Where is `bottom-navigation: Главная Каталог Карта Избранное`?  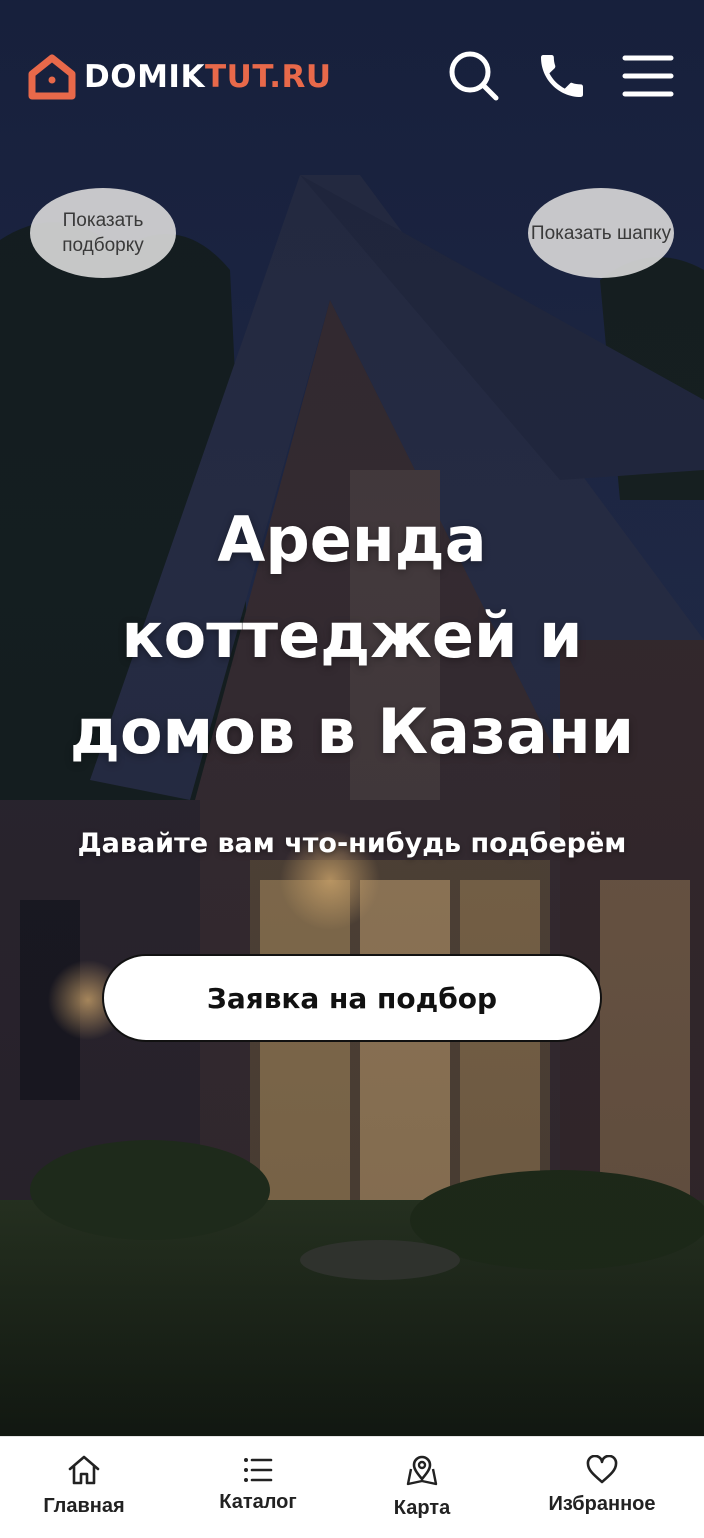 bottom-navigation: Главная Каталог Карта Избранное is located at coordinates (352, 1487).